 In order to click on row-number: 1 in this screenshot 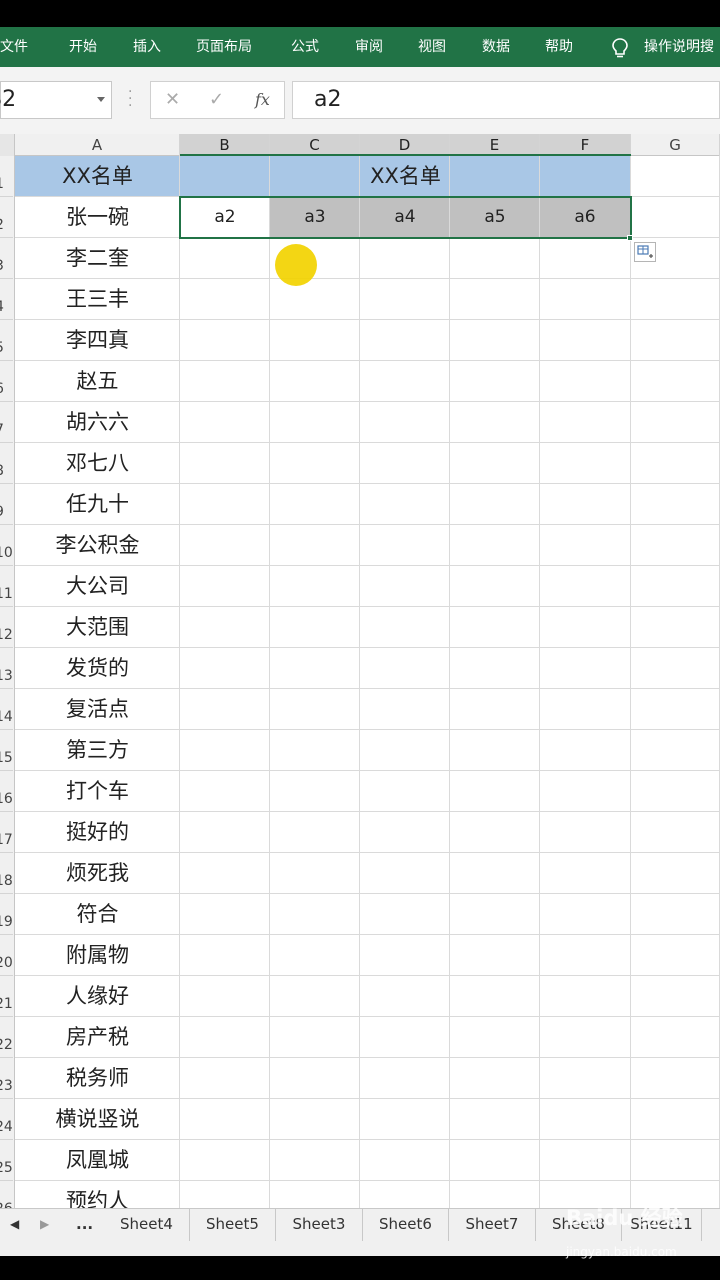, I will do `click(2, 184)`.